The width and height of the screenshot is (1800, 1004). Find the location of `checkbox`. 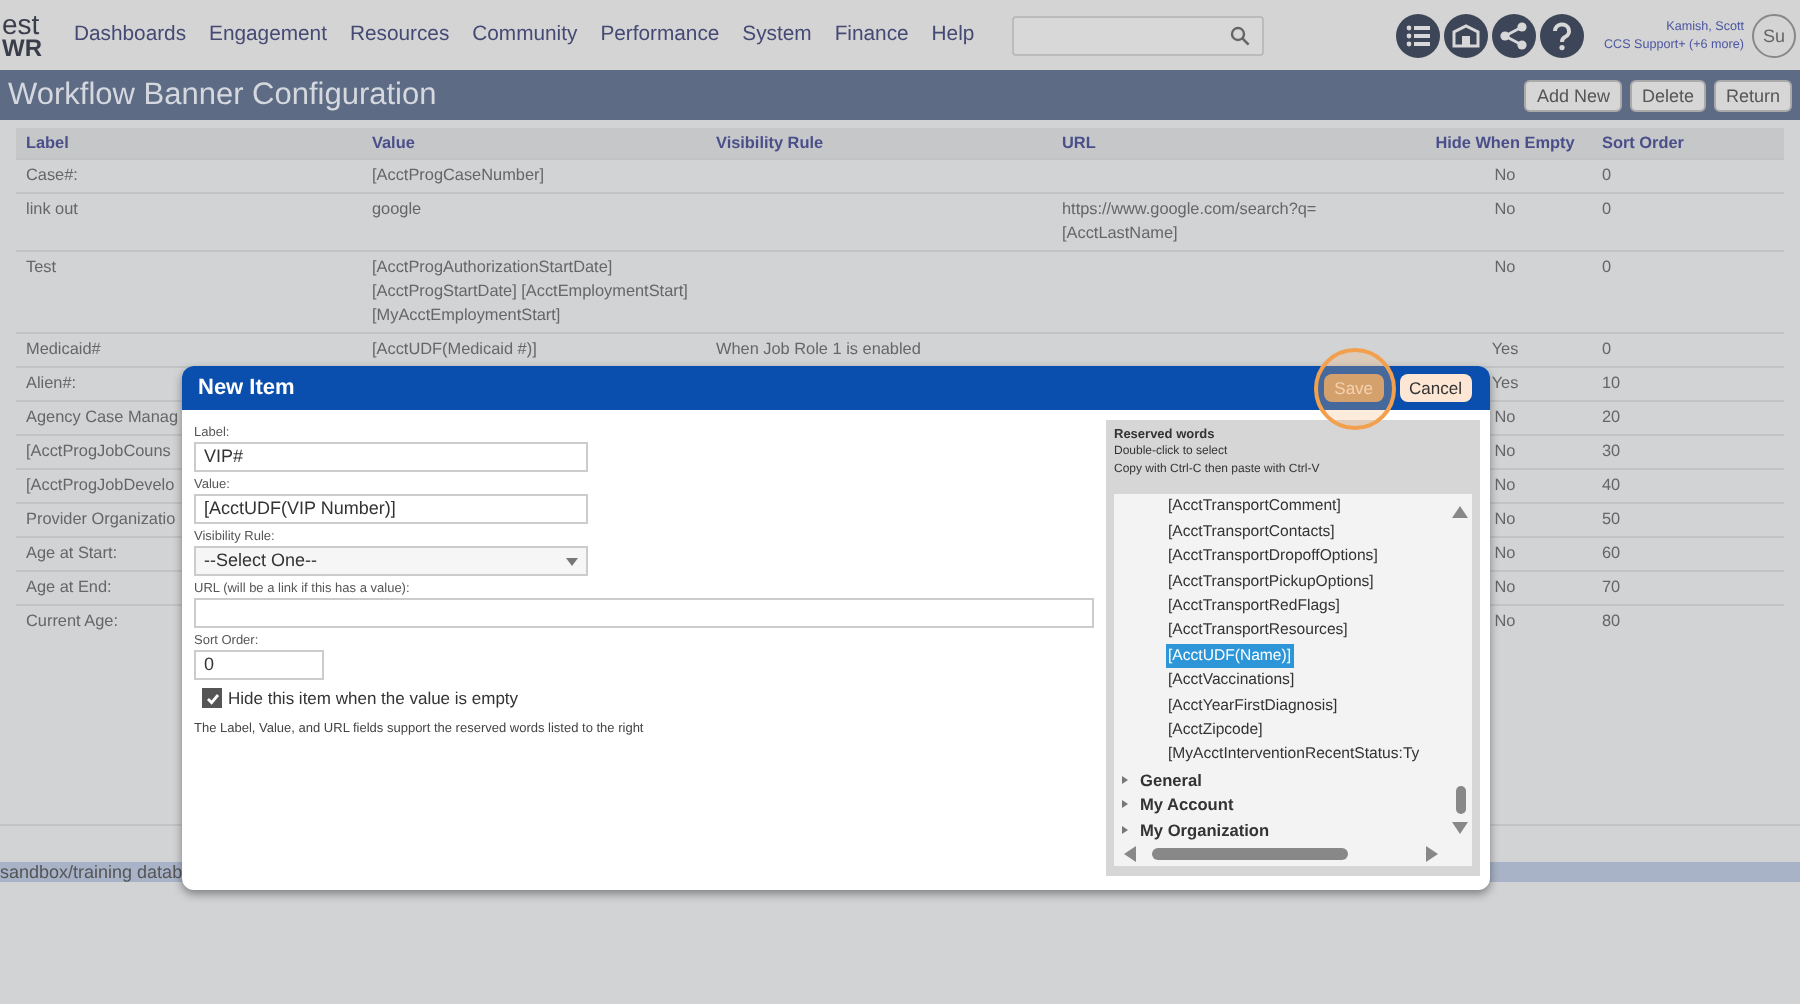

checkbox is located at coordinates (212, 698).